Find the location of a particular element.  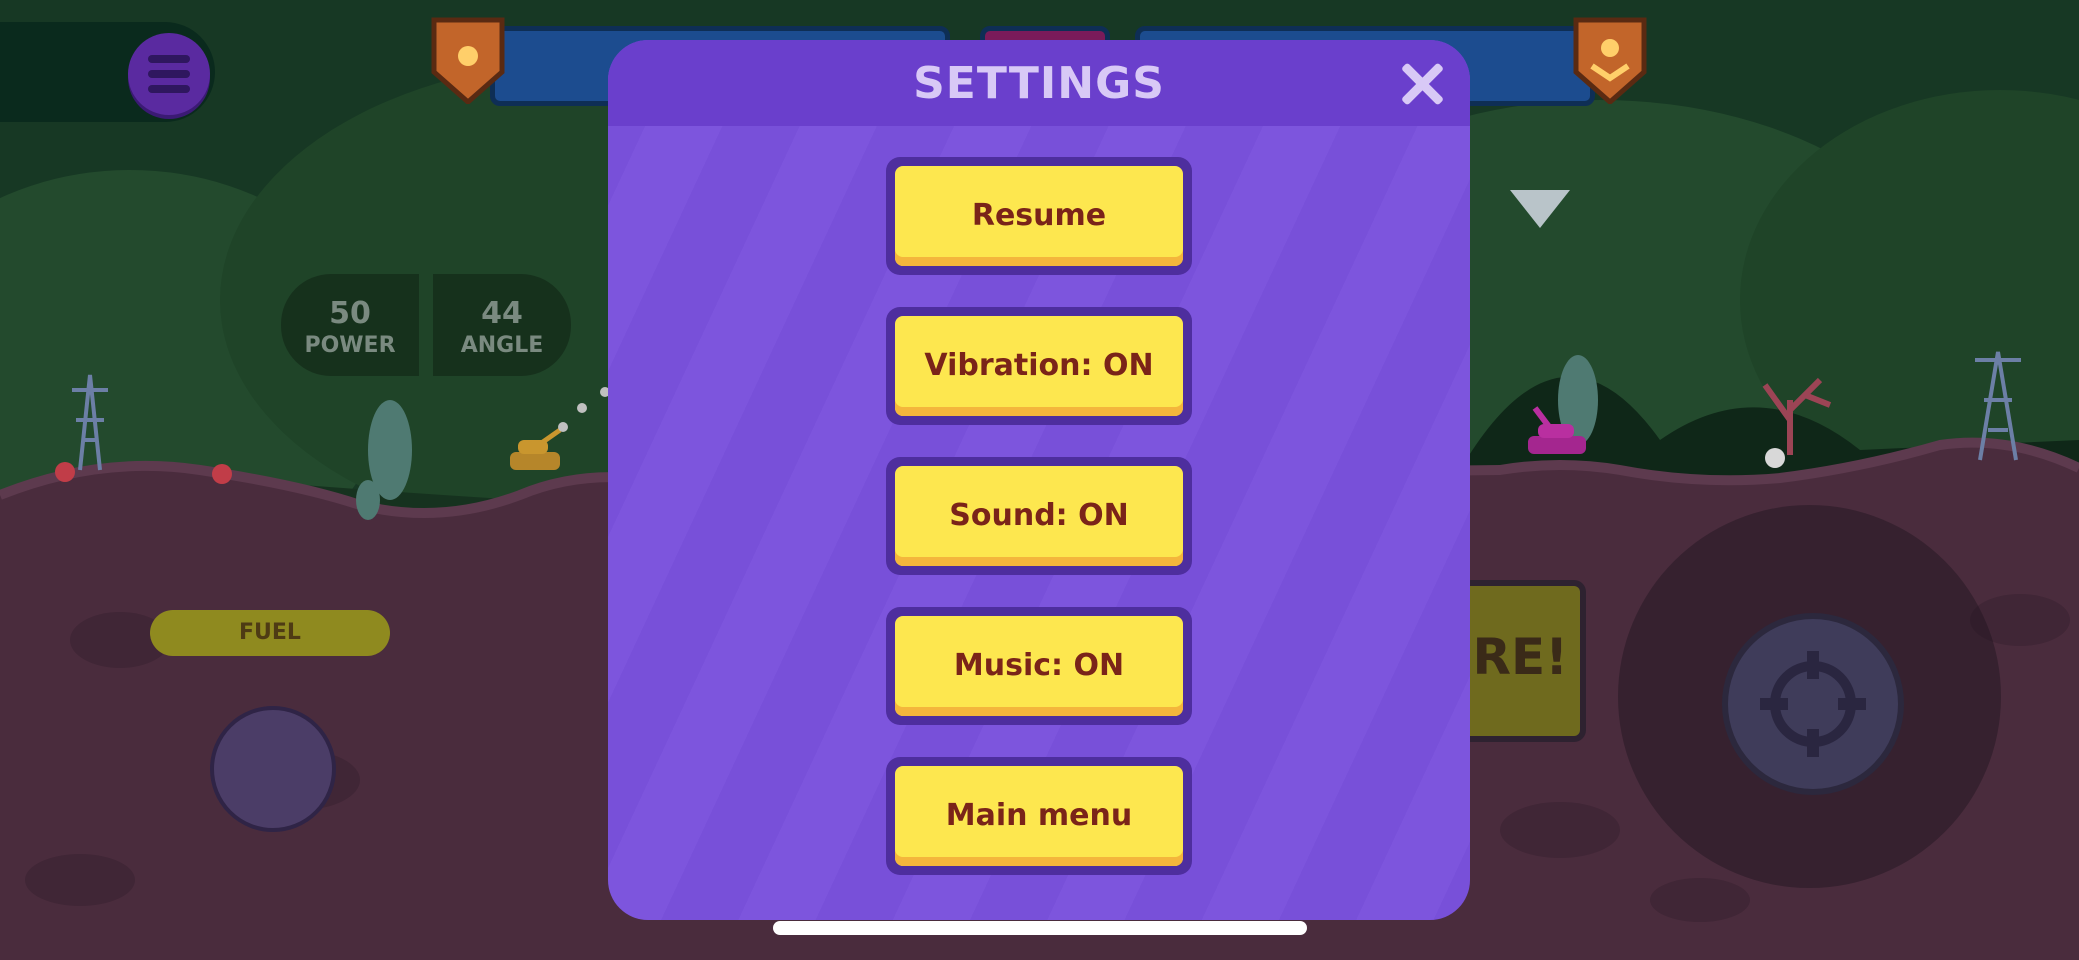

fuel-gauge: FUEL is located at coordinates (270, 633).